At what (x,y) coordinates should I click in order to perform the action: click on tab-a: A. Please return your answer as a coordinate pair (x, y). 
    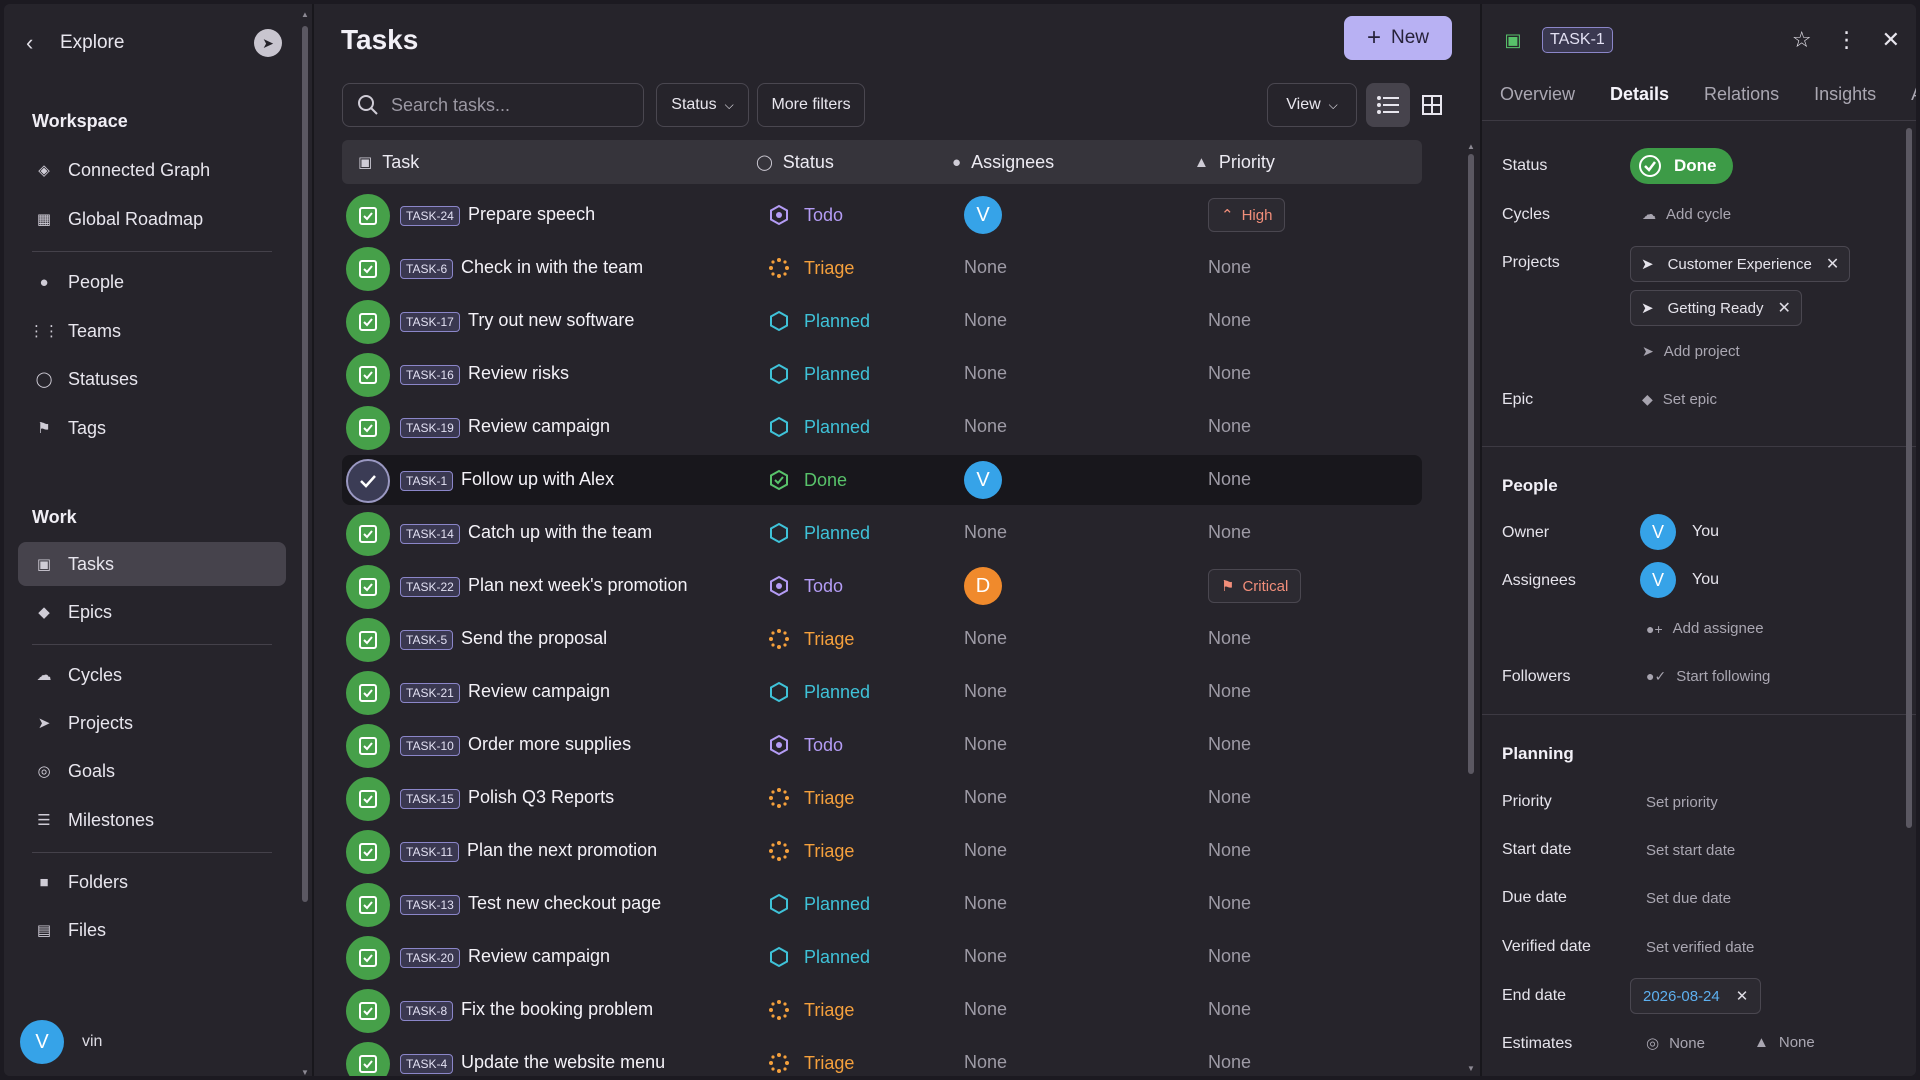
    Looking at the image, I should click on (1913, 94).